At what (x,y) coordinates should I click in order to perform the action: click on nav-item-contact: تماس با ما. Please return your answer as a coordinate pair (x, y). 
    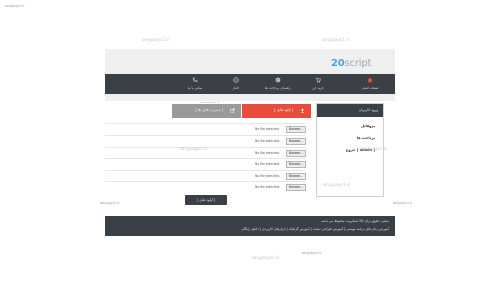
    Looking at the image, I should click on (195, 84).